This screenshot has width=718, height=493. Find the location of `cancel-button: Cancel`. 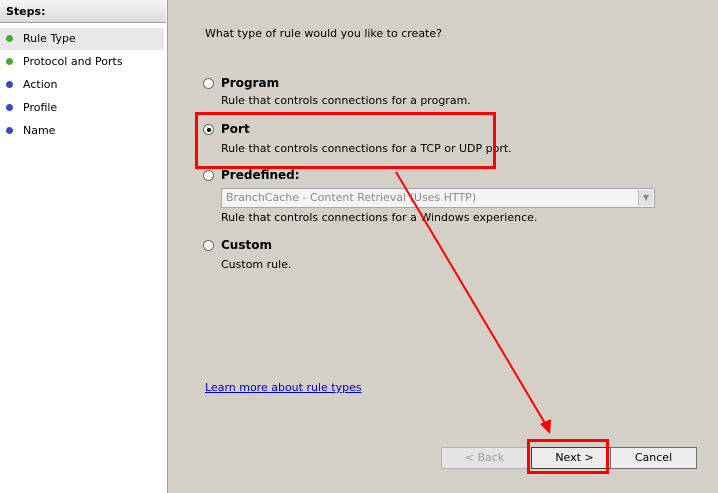

cancel-button: Cancel is located at coordinates (653, 458).